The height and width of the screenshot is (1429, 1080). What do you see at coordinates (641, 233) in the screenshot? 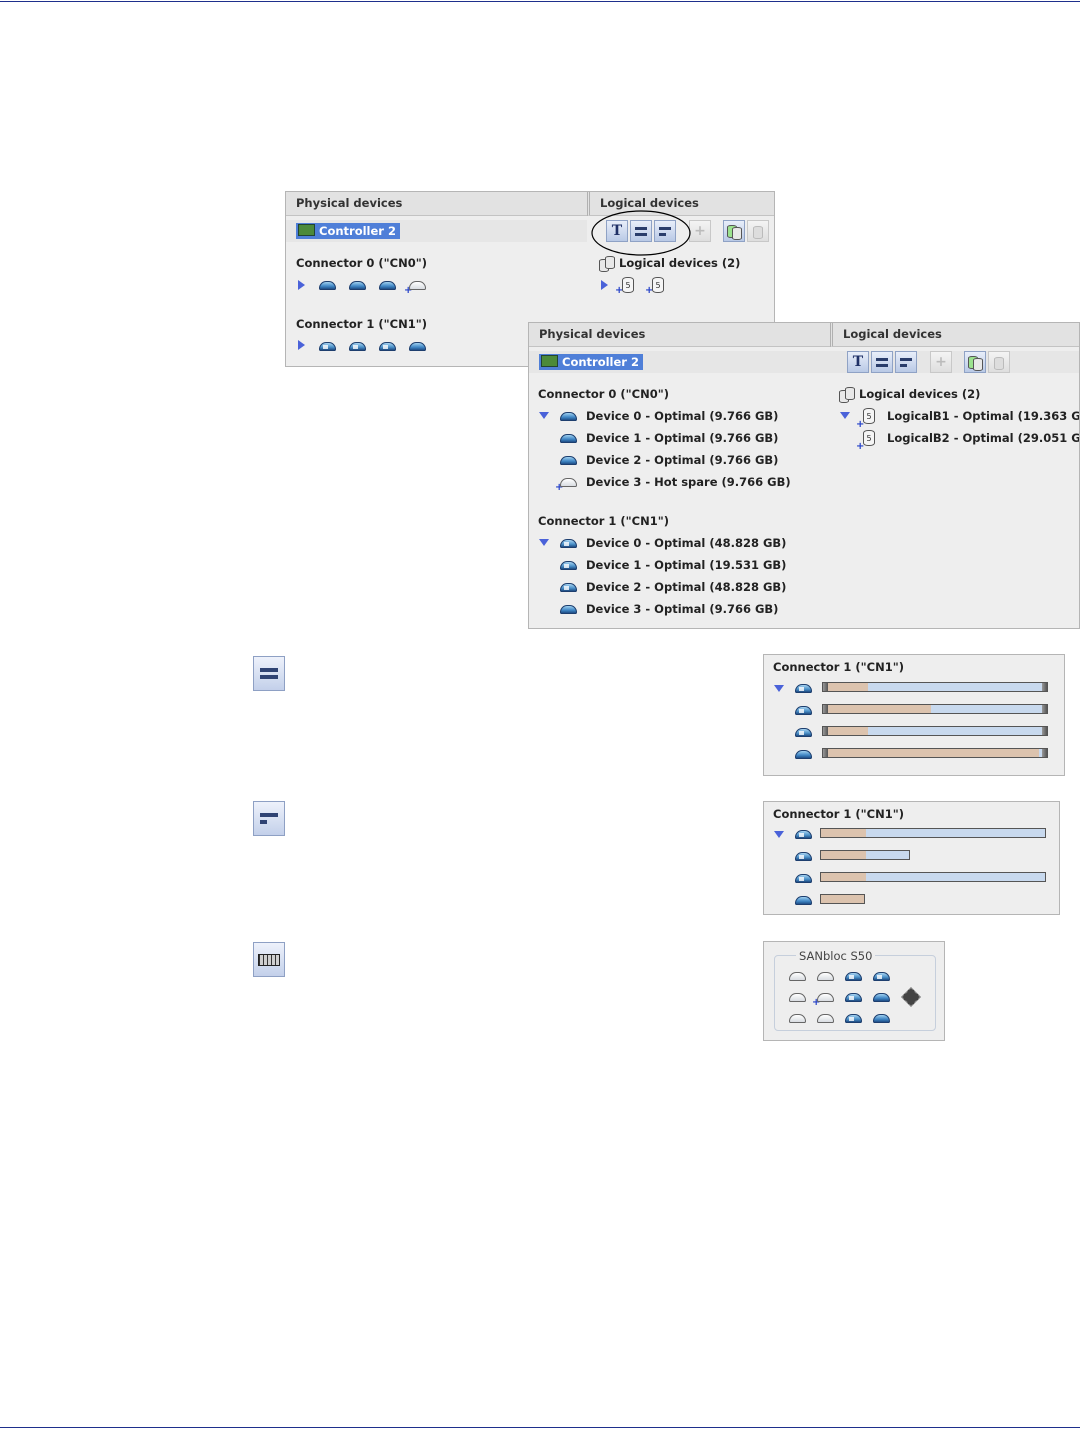
I see `view-buttons-callout-ellipse` at bounding box center [641, 233].